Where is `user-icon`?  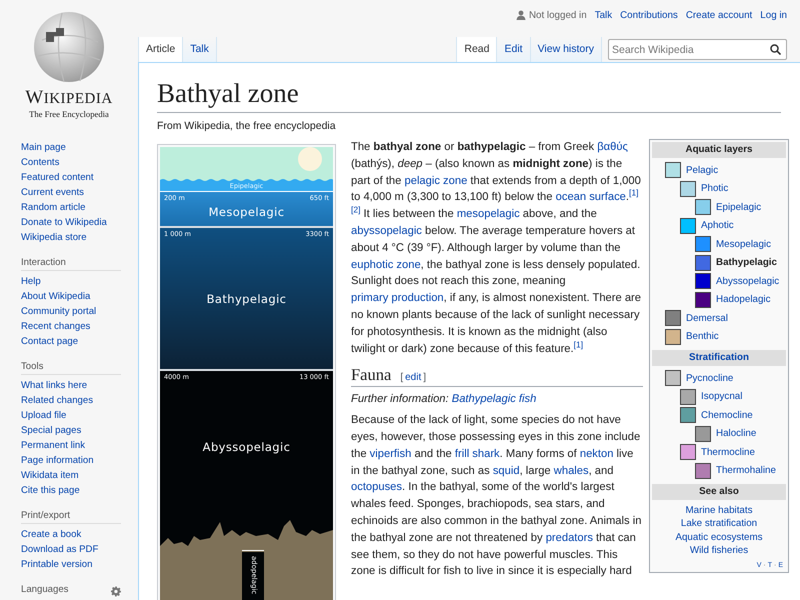 user-icon is located at coordinates (521, 15).